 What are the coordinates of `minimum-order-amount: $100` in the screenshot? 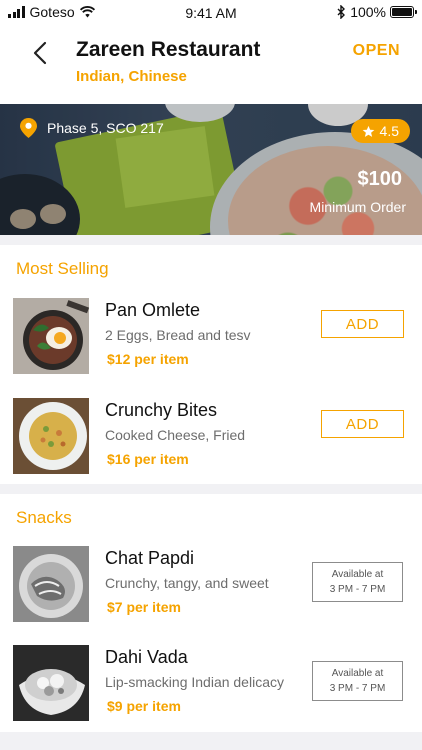 It's located at (380, 179).